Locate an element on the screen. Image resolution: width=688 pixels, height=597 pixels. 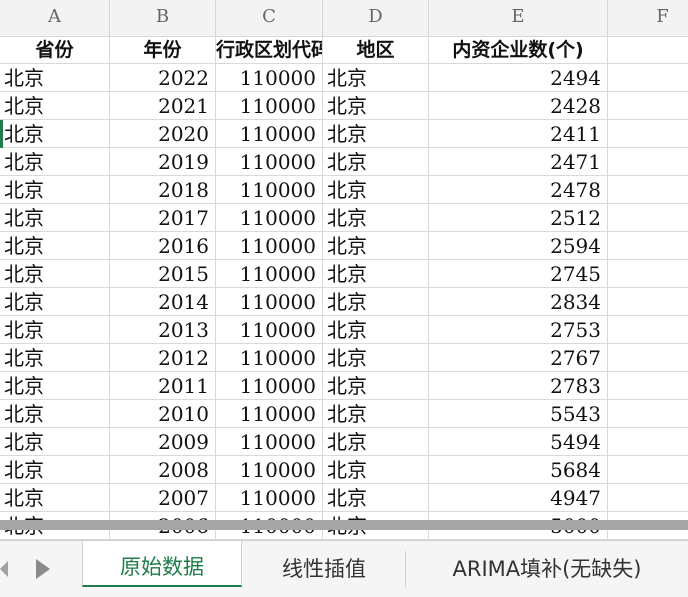
cell-enterprise-count: 5684 is located at coordinates (518, 470).